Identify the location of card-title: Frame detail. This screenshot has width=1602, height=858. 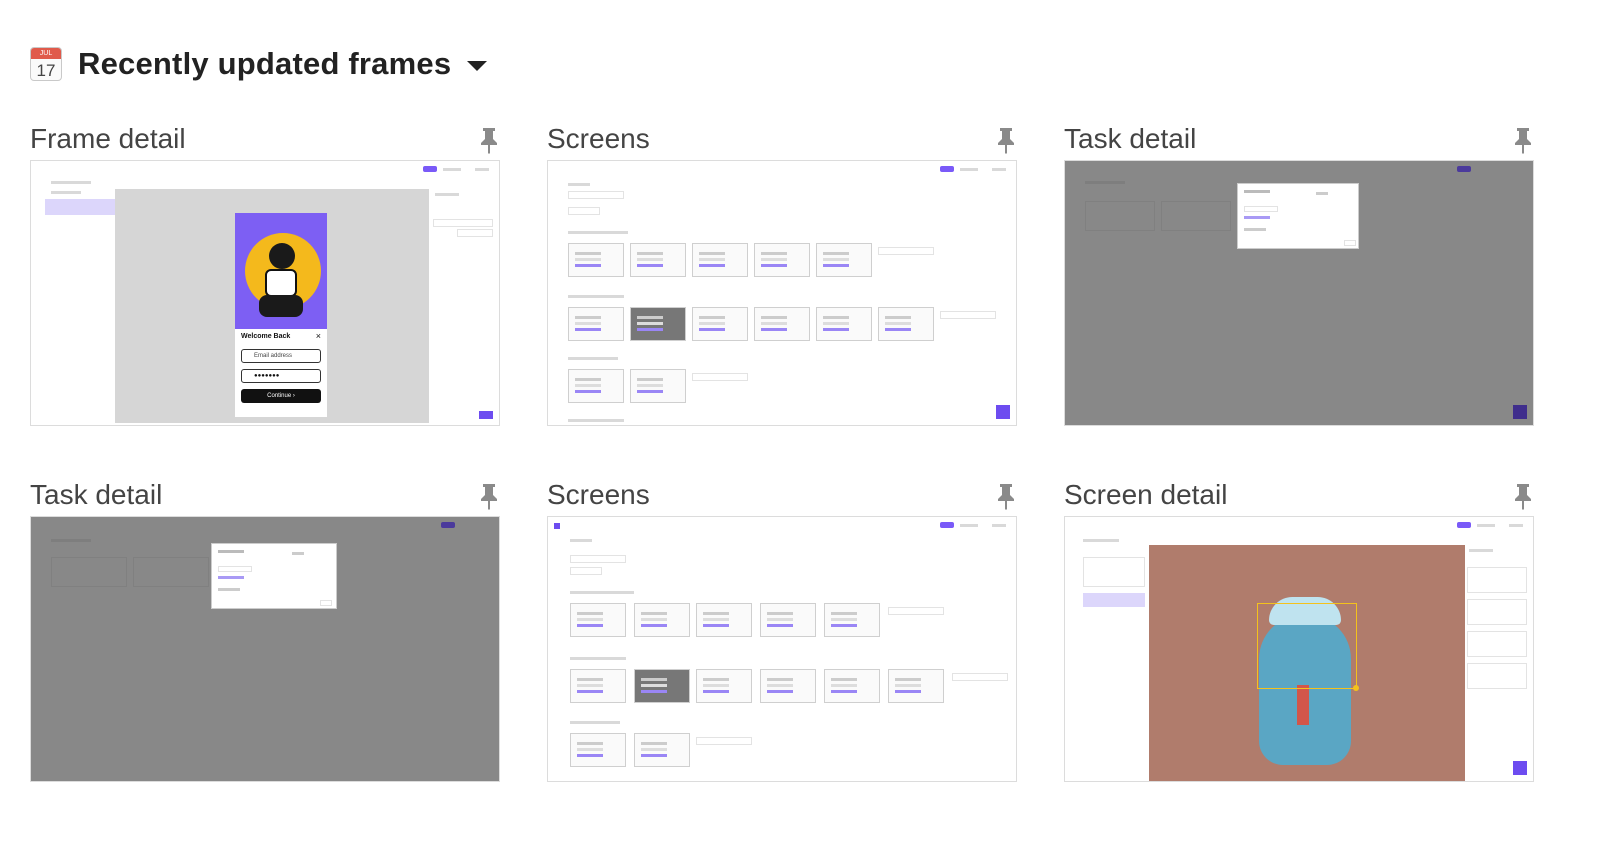
(108, 138).